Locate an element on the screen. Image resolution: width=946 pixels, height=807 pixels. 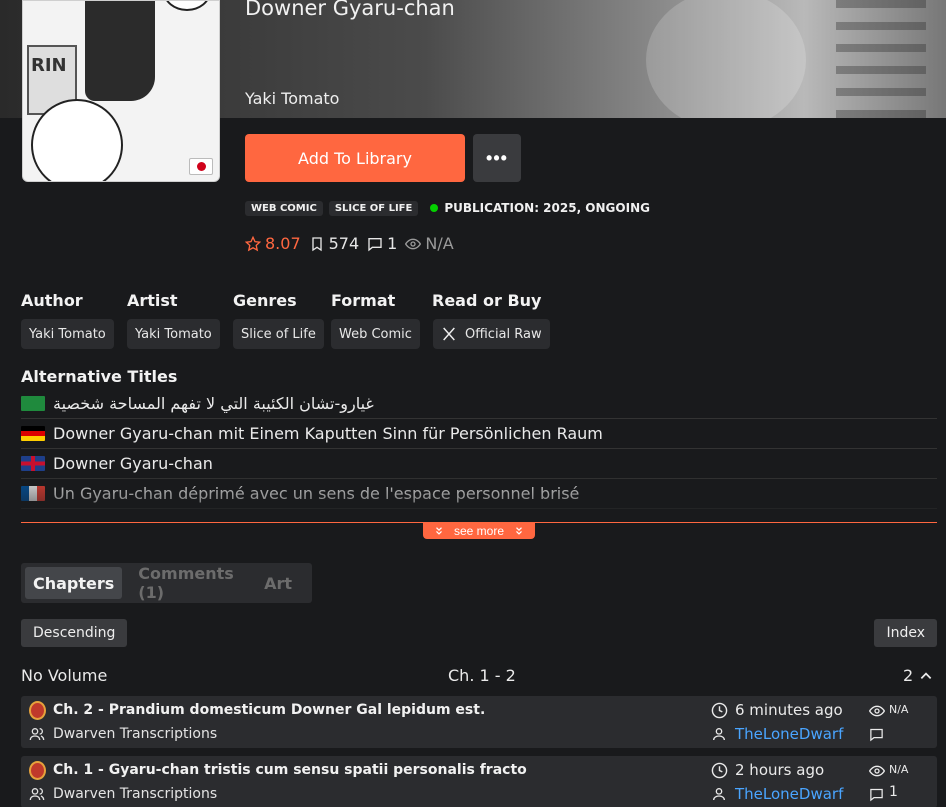
more-options-button: ••• is located at coordinates (497, 158).